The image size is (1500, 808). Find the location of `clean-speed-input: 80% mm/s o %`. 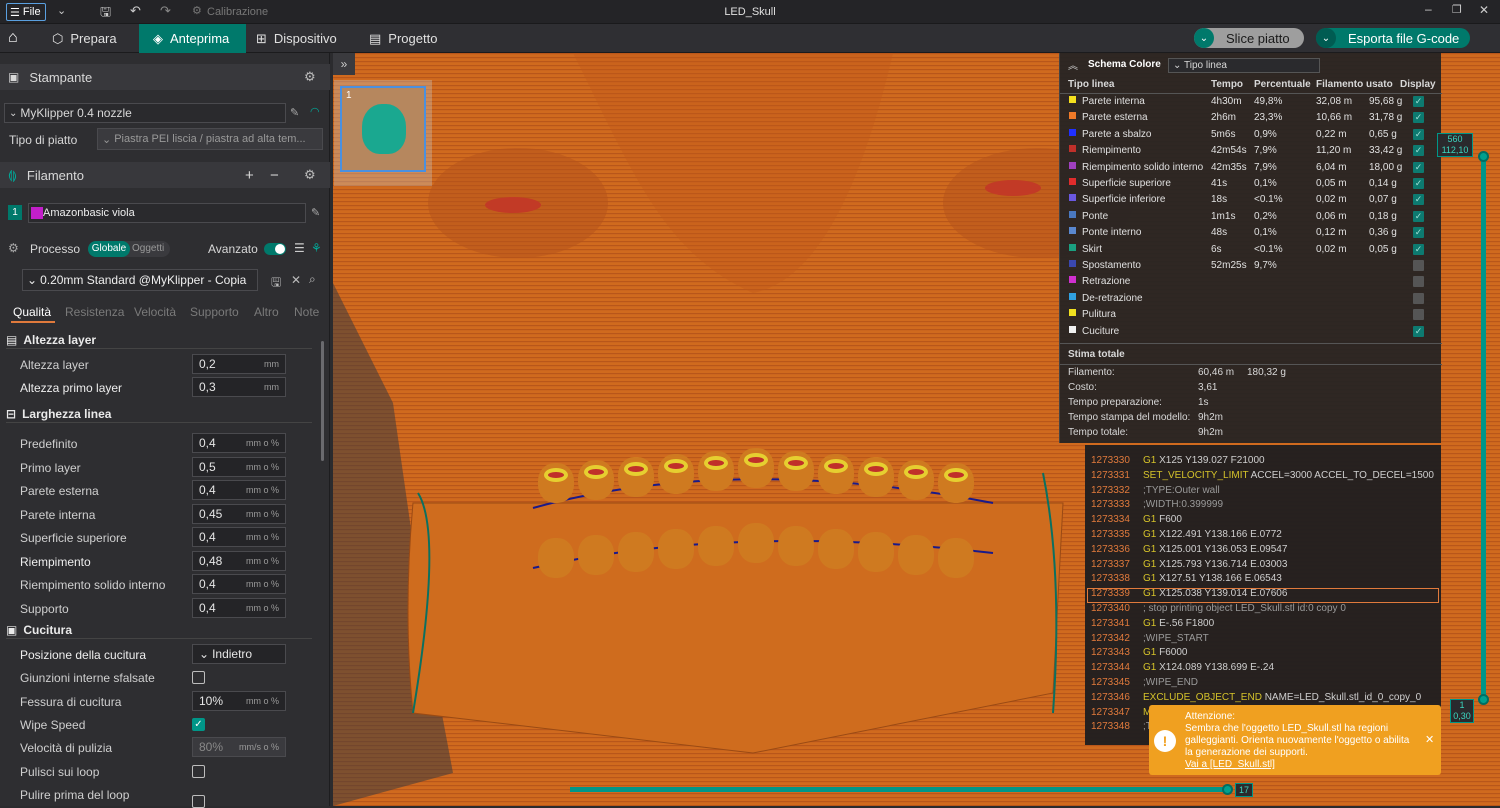

clean-speed-input: 80% mm/s o % is located at coordinates (239, 747).